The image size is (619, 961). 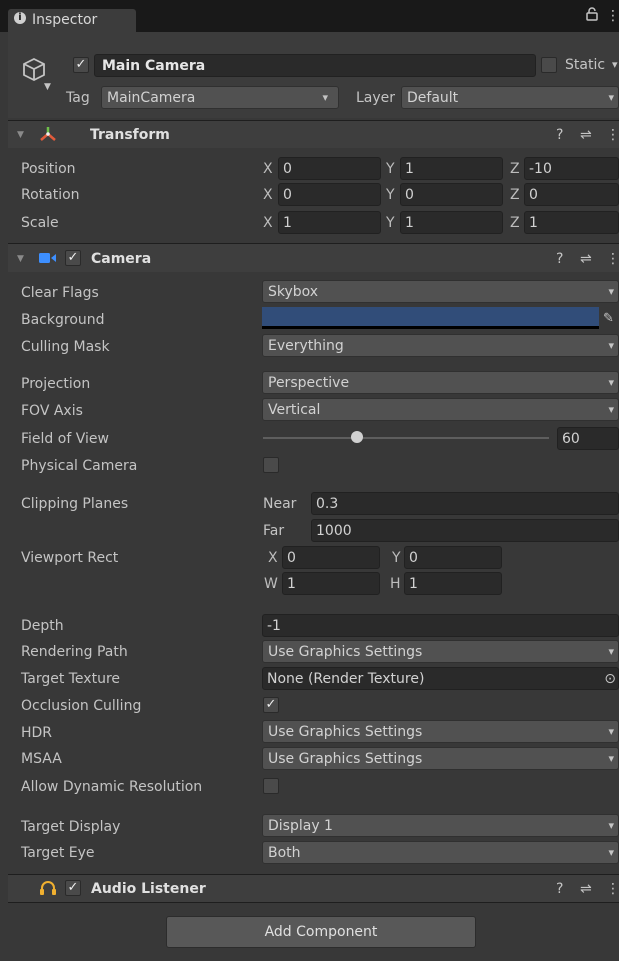 I want to click on scale-z-field: 1, so click(x=571, y=222).